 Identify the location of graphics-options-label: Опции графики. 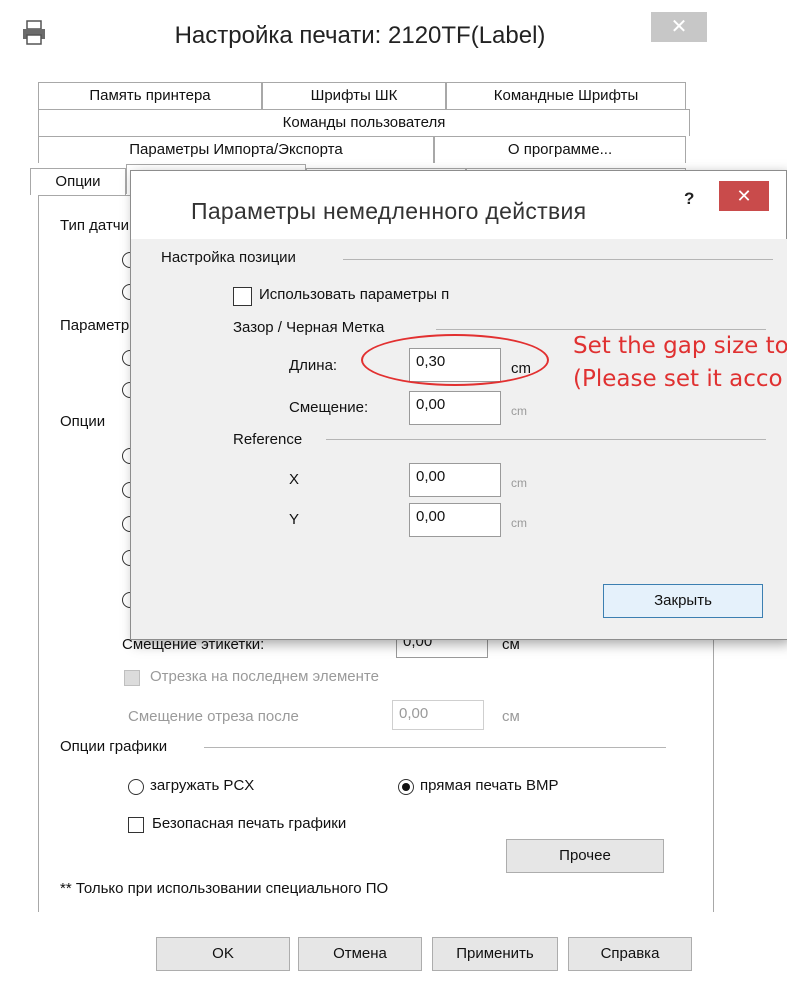
(114, 746).